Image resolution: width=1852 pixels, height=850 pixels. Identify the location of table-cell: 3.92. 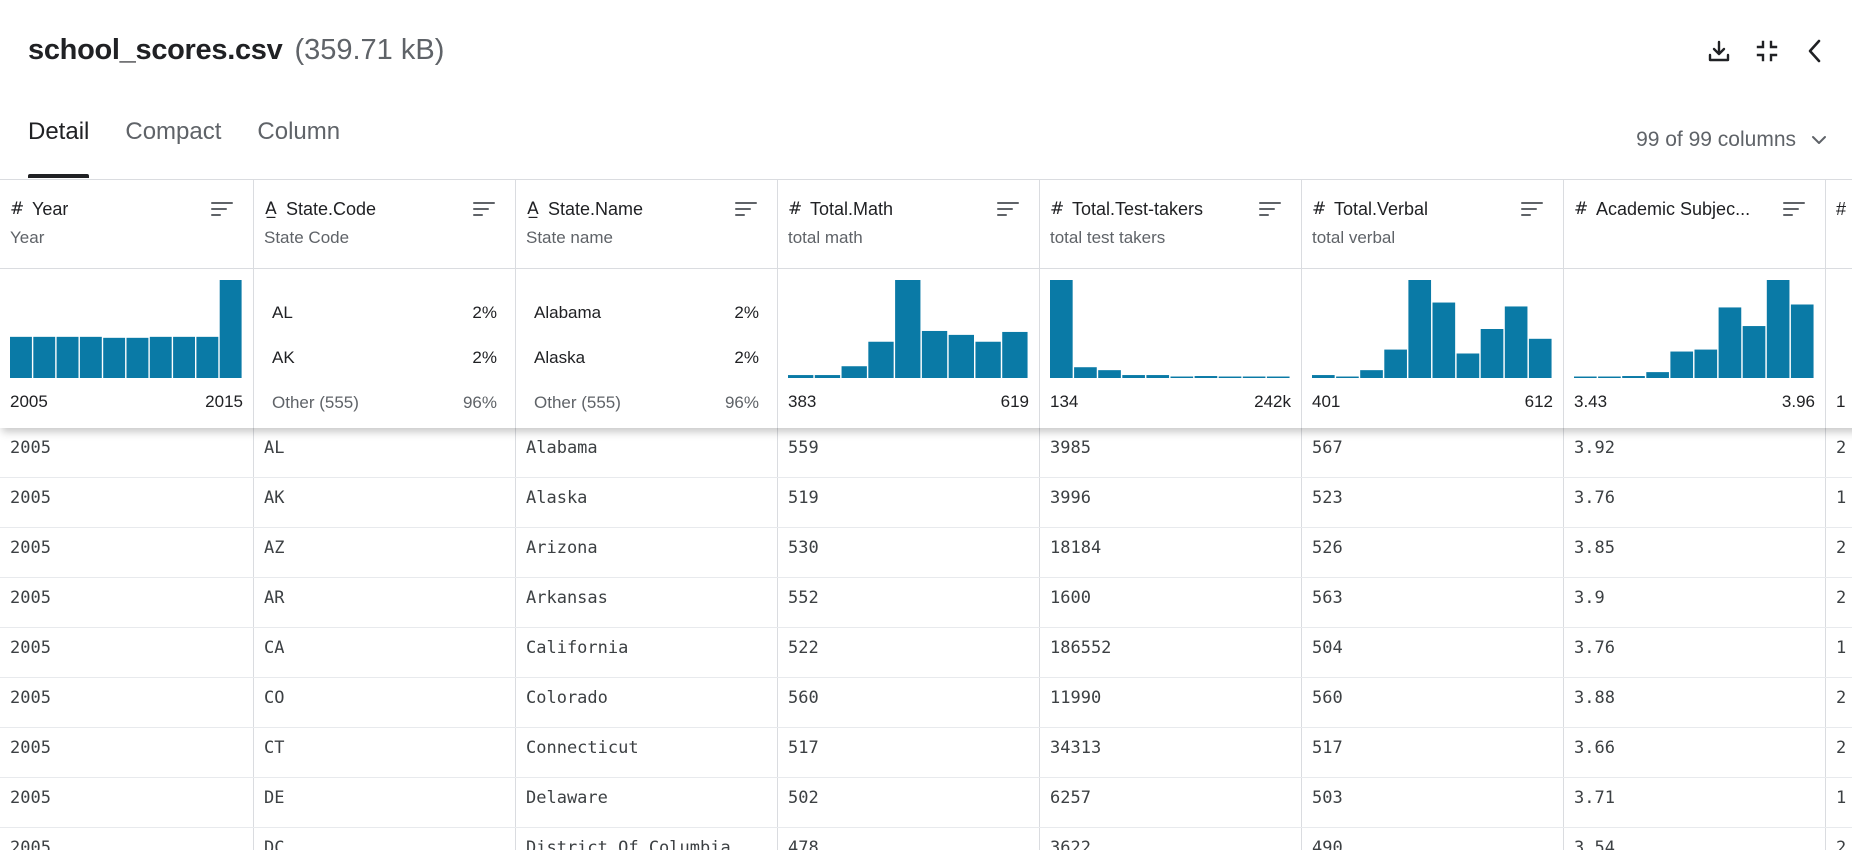
(1695, 452).